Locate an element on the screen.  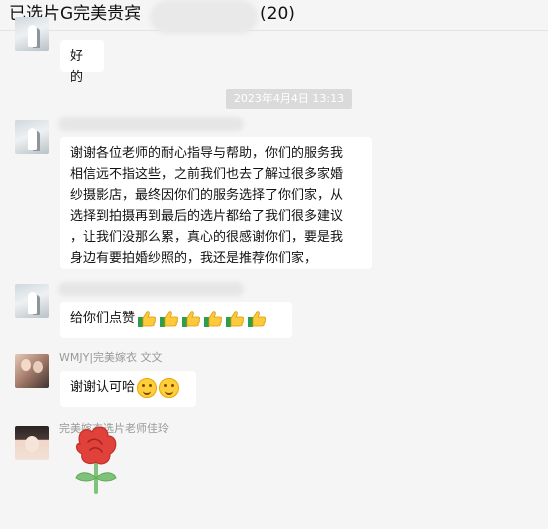
message-text: 谢谢认可哈 is located at coordinates (103, 387).